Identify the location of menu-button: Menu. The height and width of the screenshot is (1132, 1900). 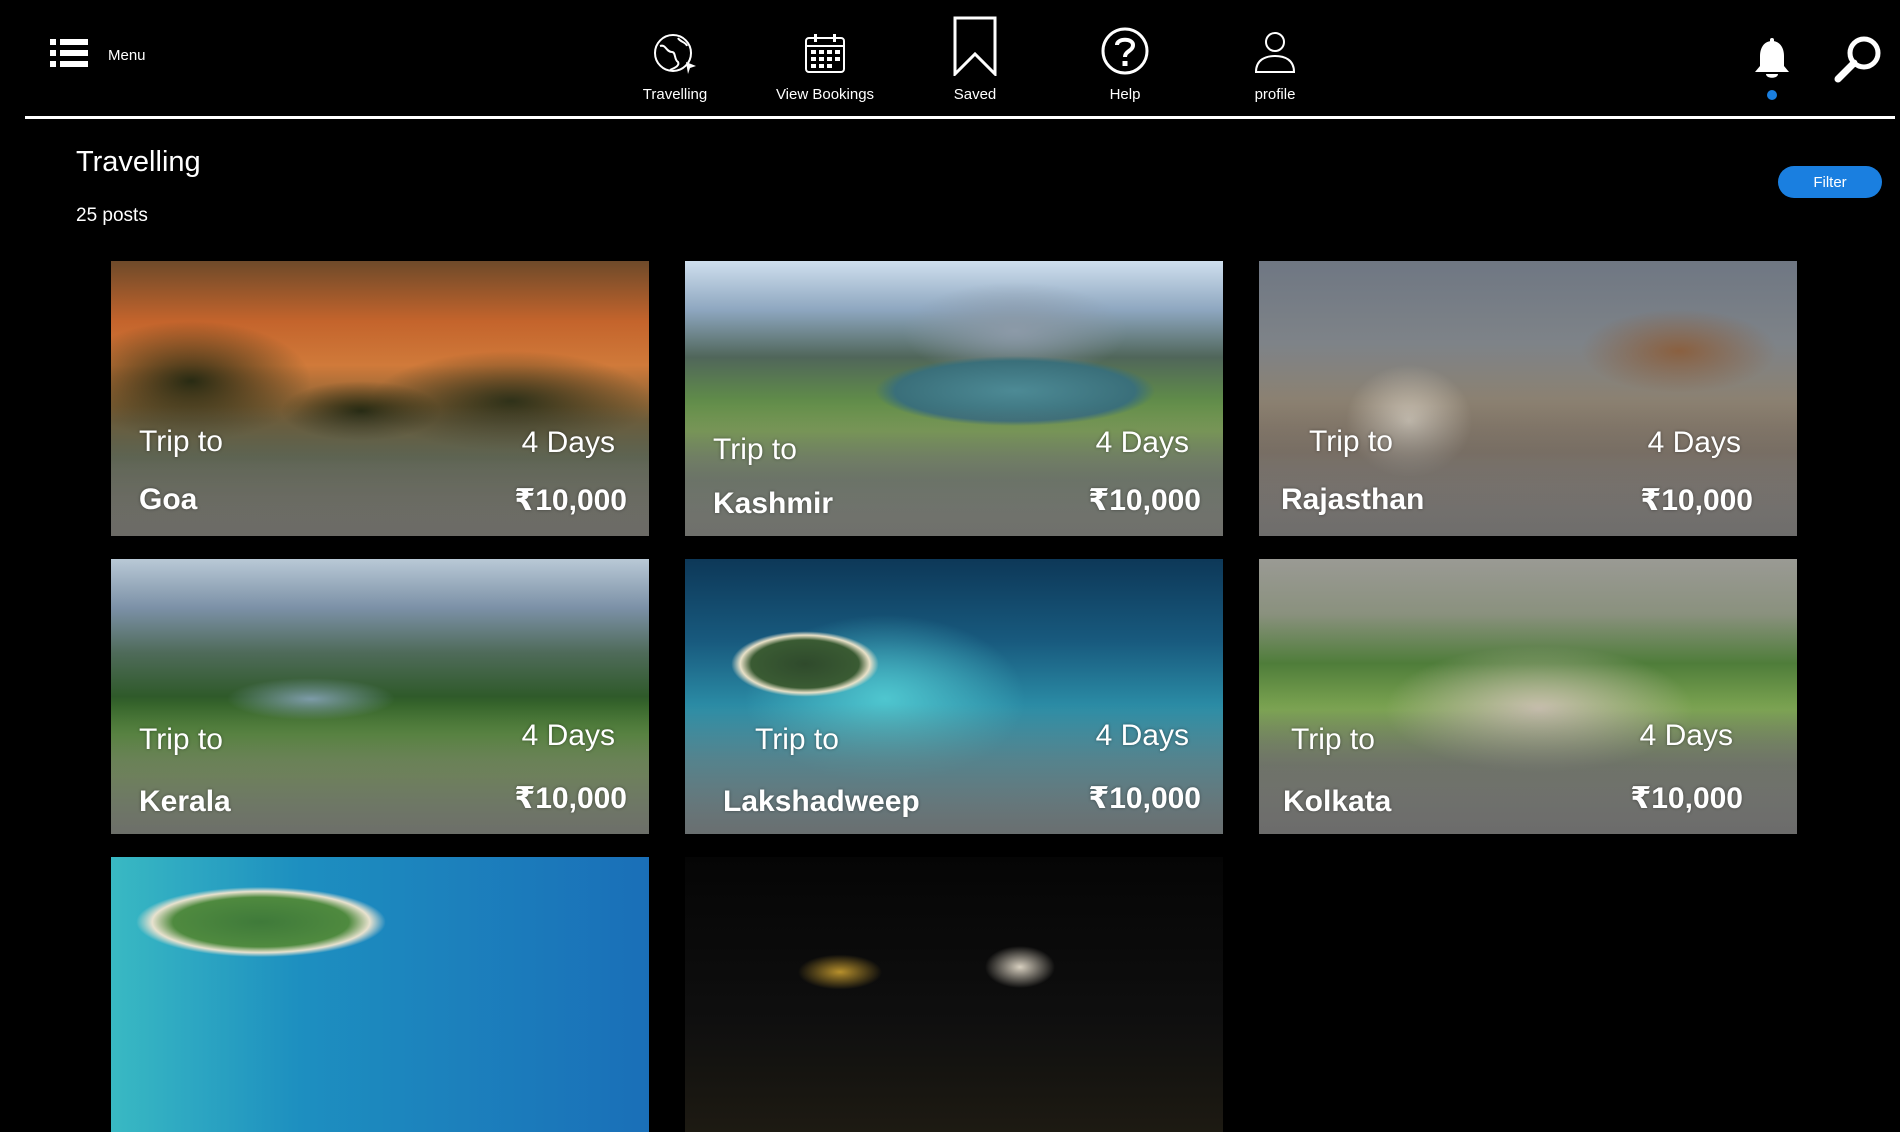
(98, 55).